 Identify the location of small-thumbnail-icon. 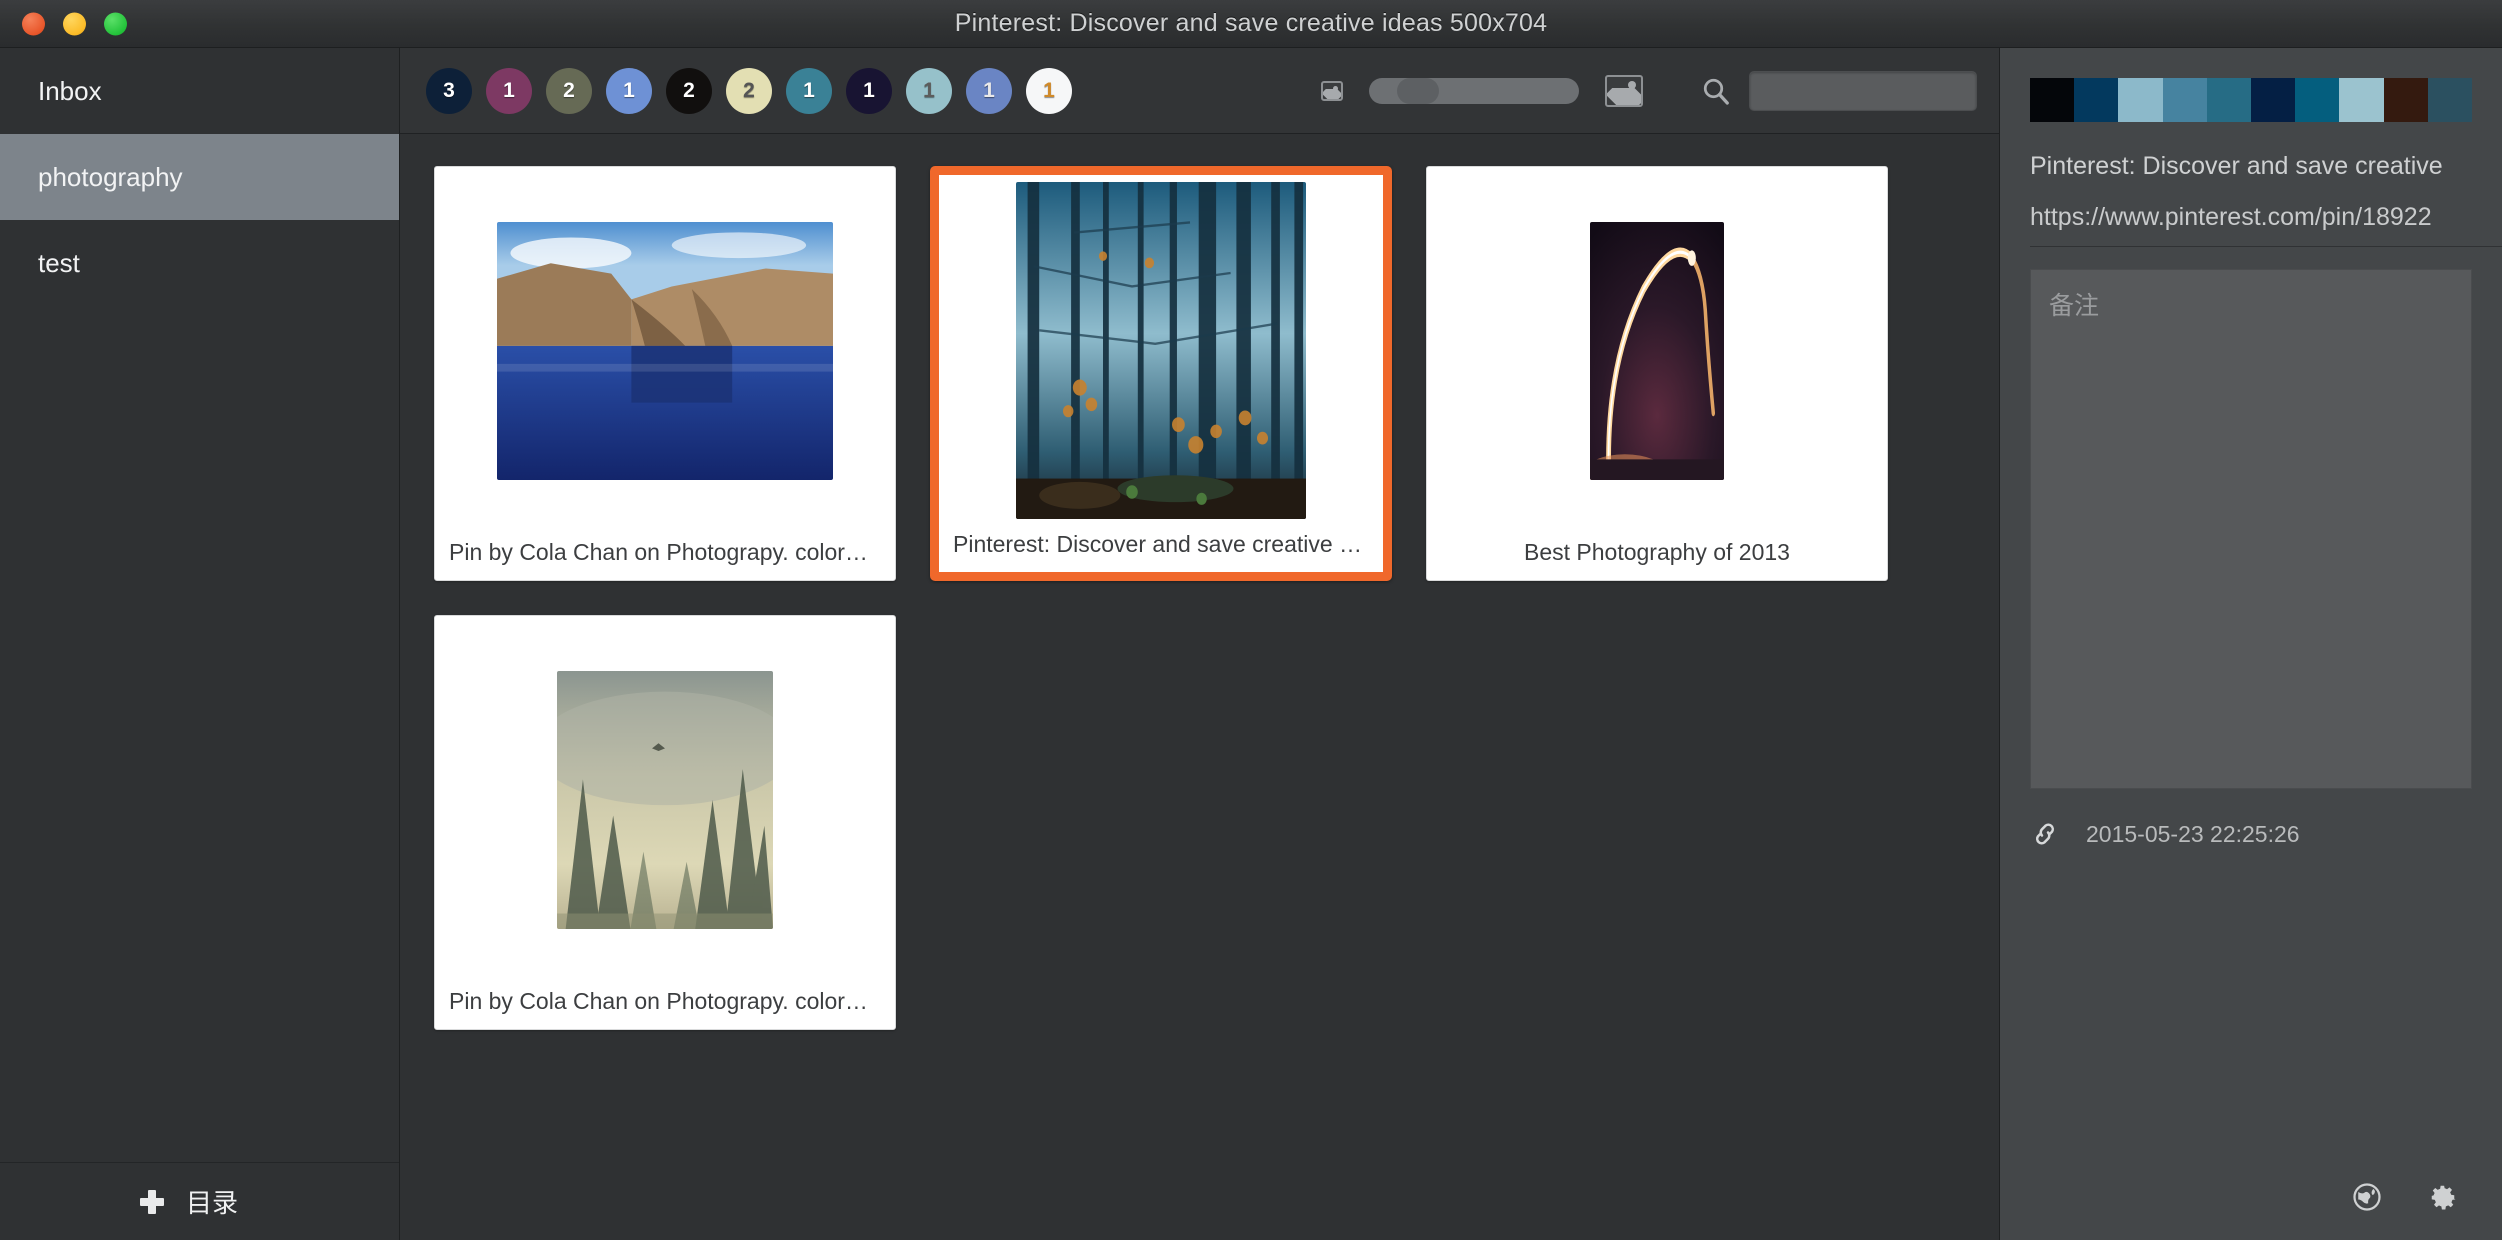
(1332, 90).